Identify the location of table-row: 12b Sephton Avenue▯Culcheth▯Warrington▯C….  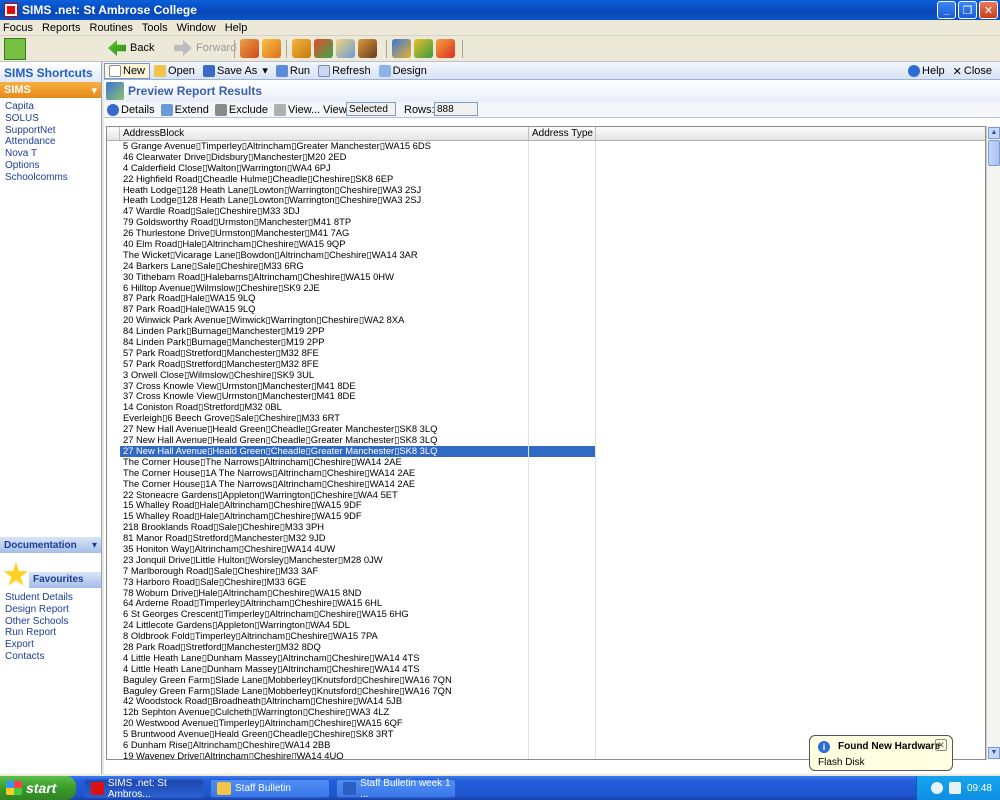
(546, 713).